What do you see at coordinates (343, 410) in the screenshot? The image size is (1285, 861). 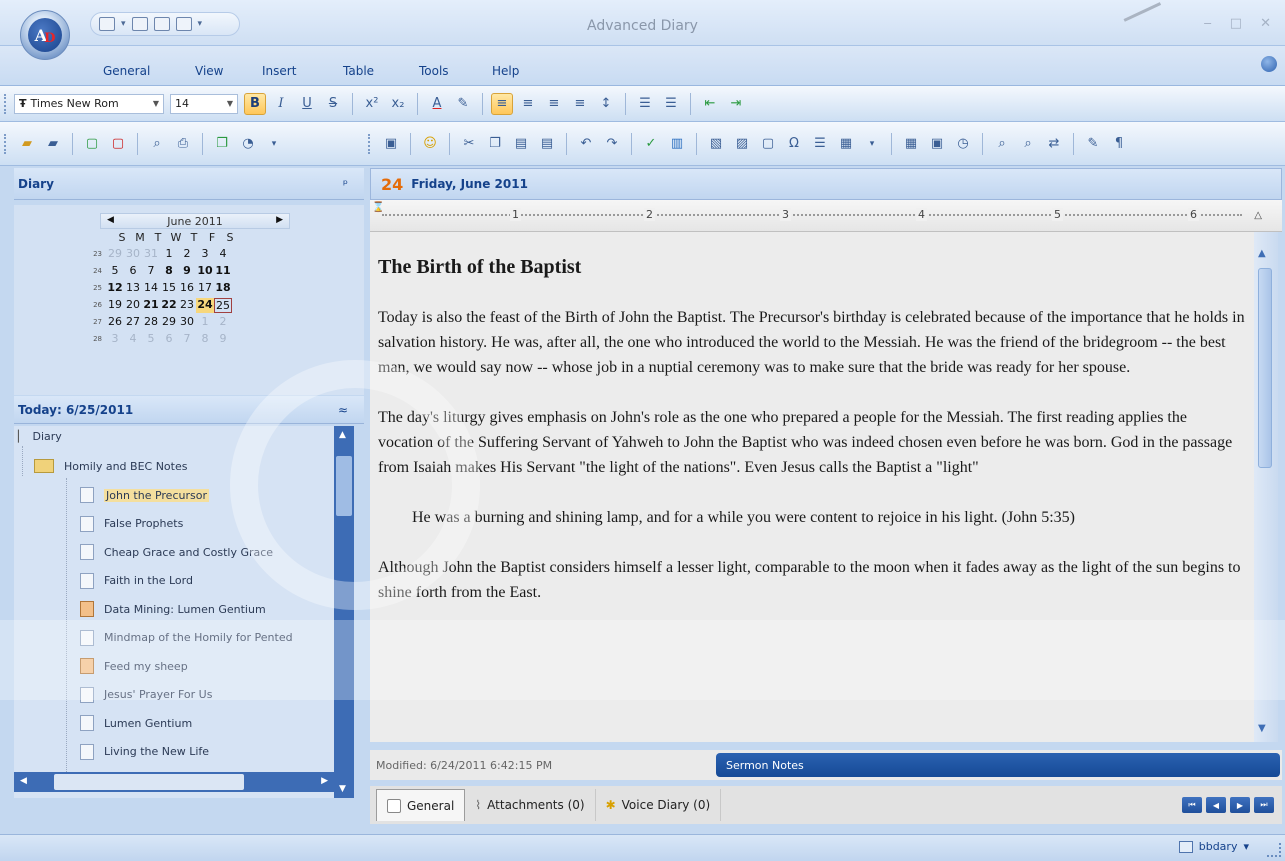 I see `collapse-icon: ≈` at bounding box center [343, 410].